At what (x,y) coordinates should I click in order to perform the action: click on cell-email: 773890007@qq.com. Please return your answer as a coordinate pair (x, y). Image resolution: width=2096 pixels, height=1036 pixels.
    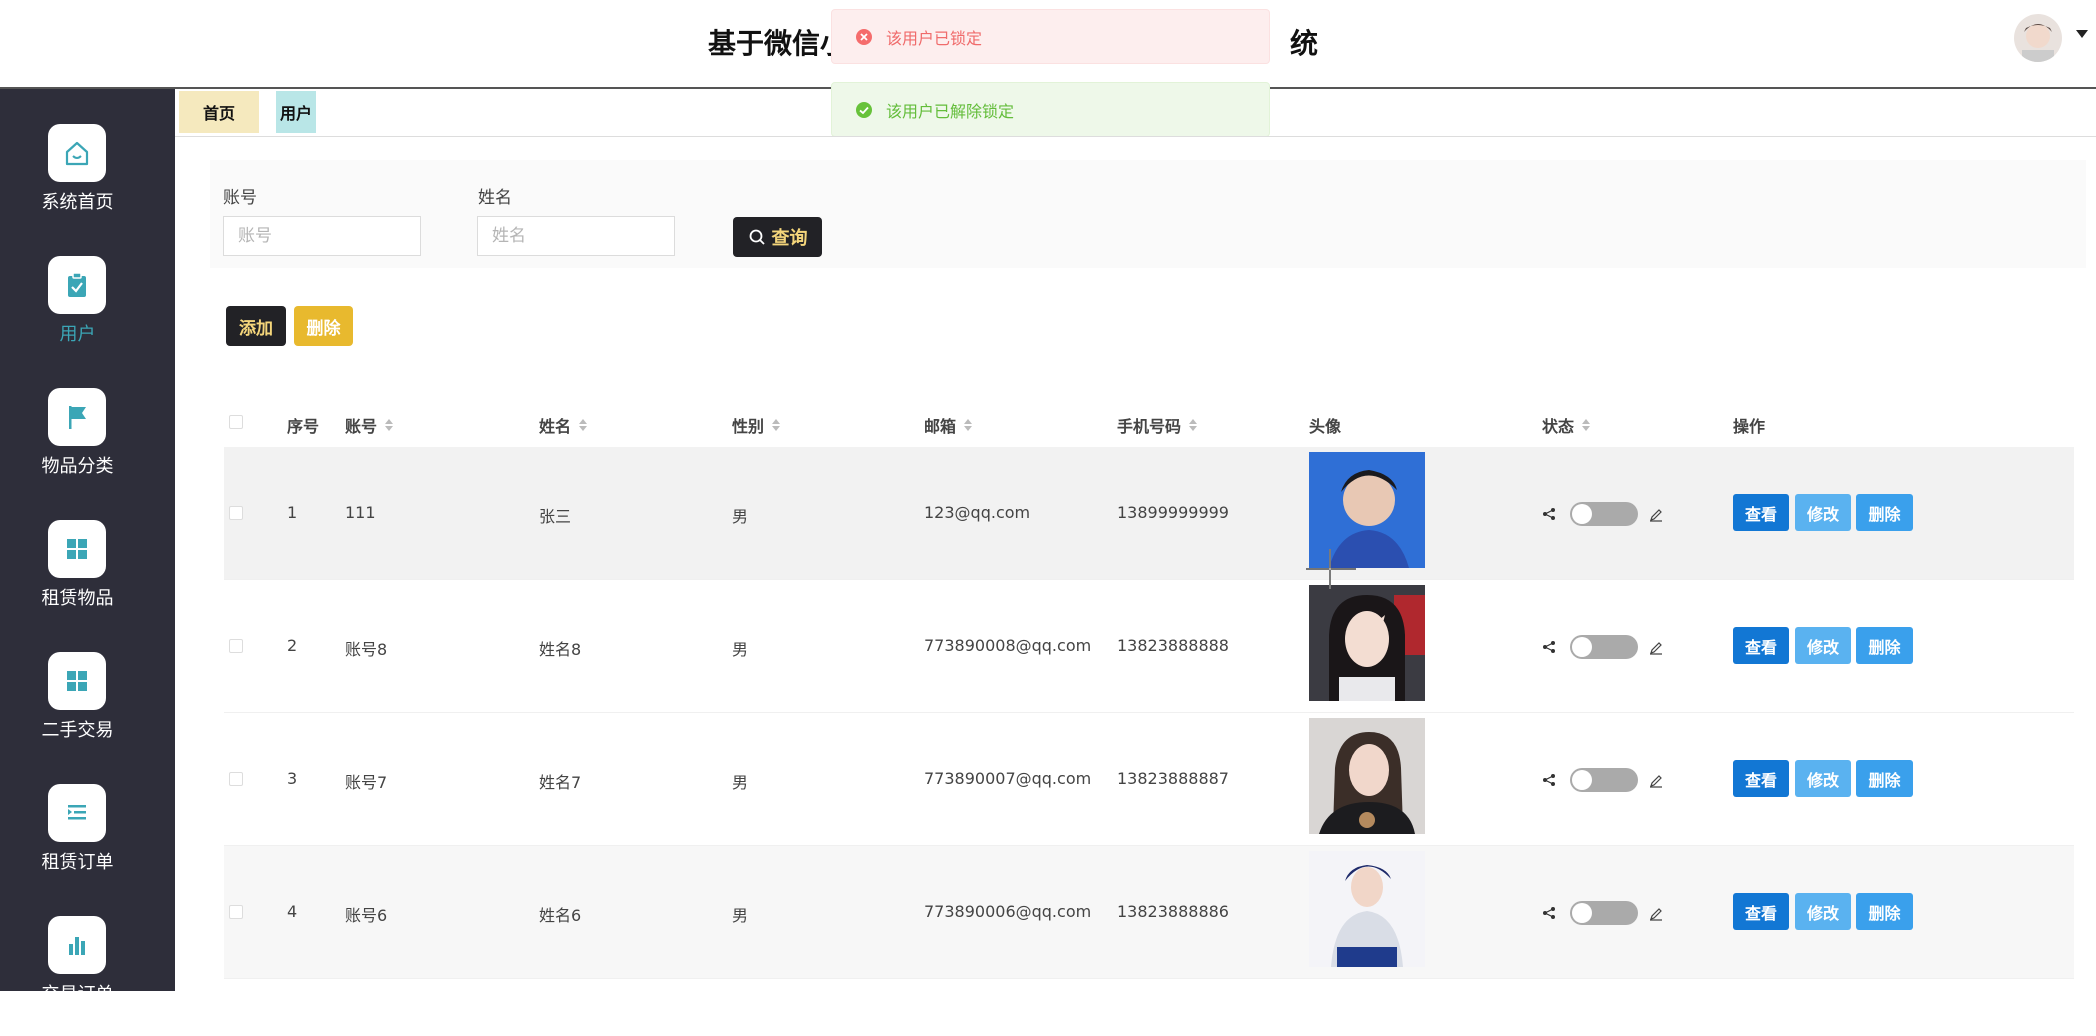
    Looking at the image, I should click on (1008, 778).